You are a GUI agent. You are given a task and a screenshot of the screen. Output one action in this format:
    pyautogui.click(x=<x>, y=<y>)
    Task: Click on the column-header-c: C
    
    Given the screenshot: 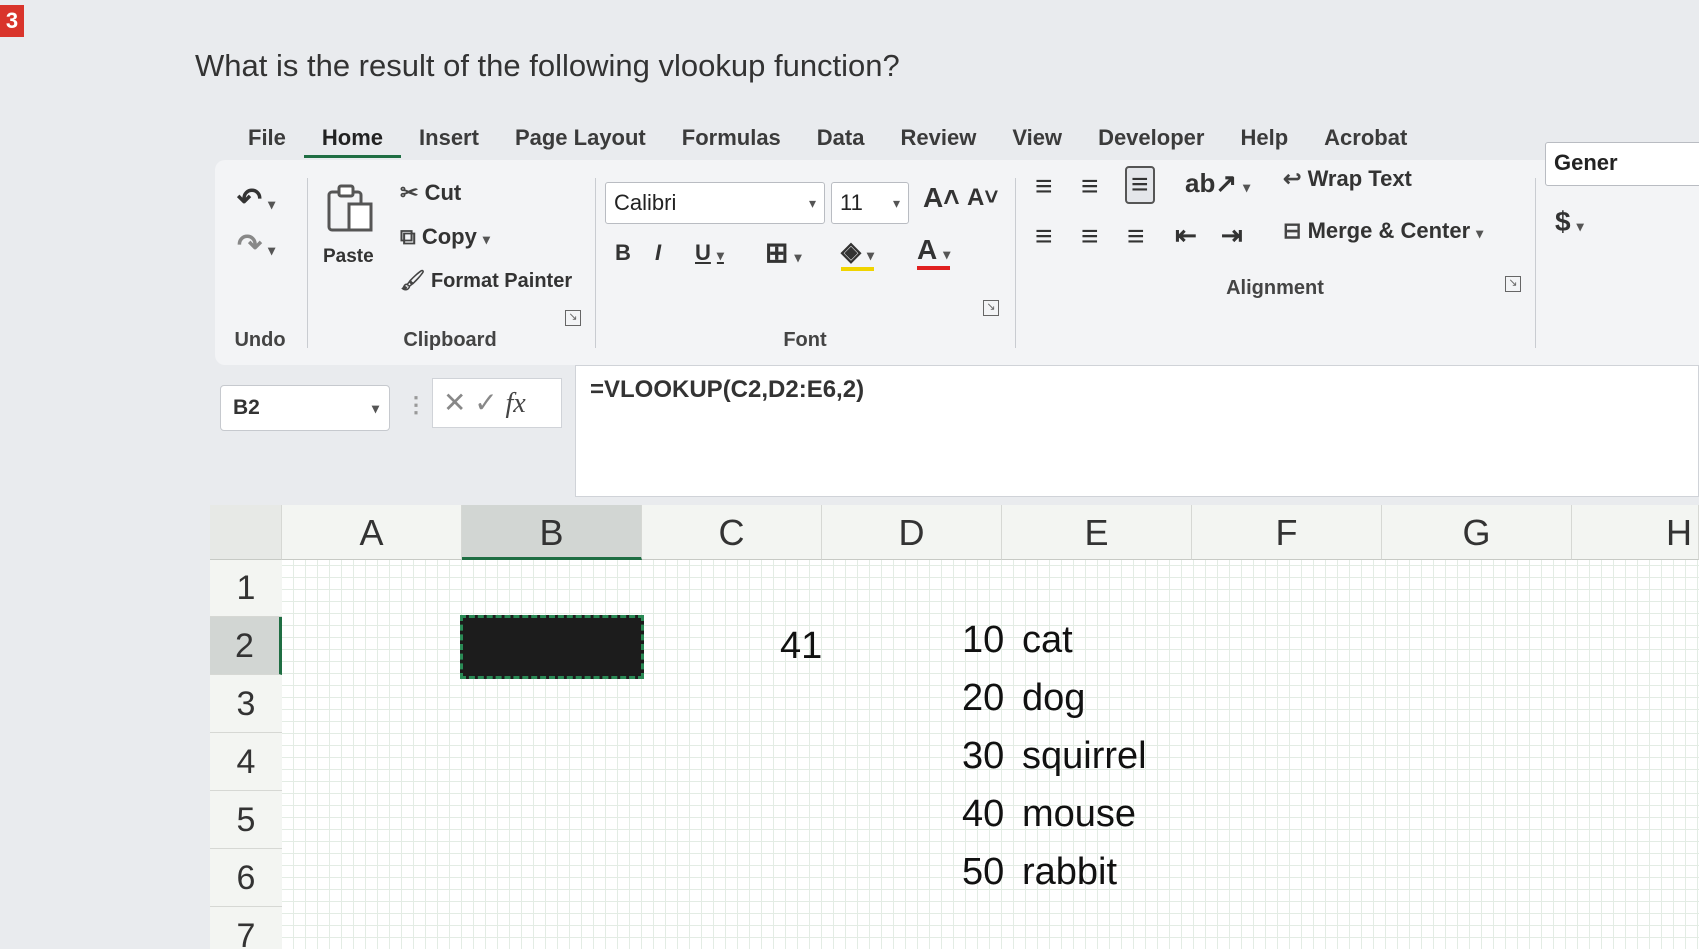 What is the action you would take?
    pyautogui.click(x=732, y=532)
    